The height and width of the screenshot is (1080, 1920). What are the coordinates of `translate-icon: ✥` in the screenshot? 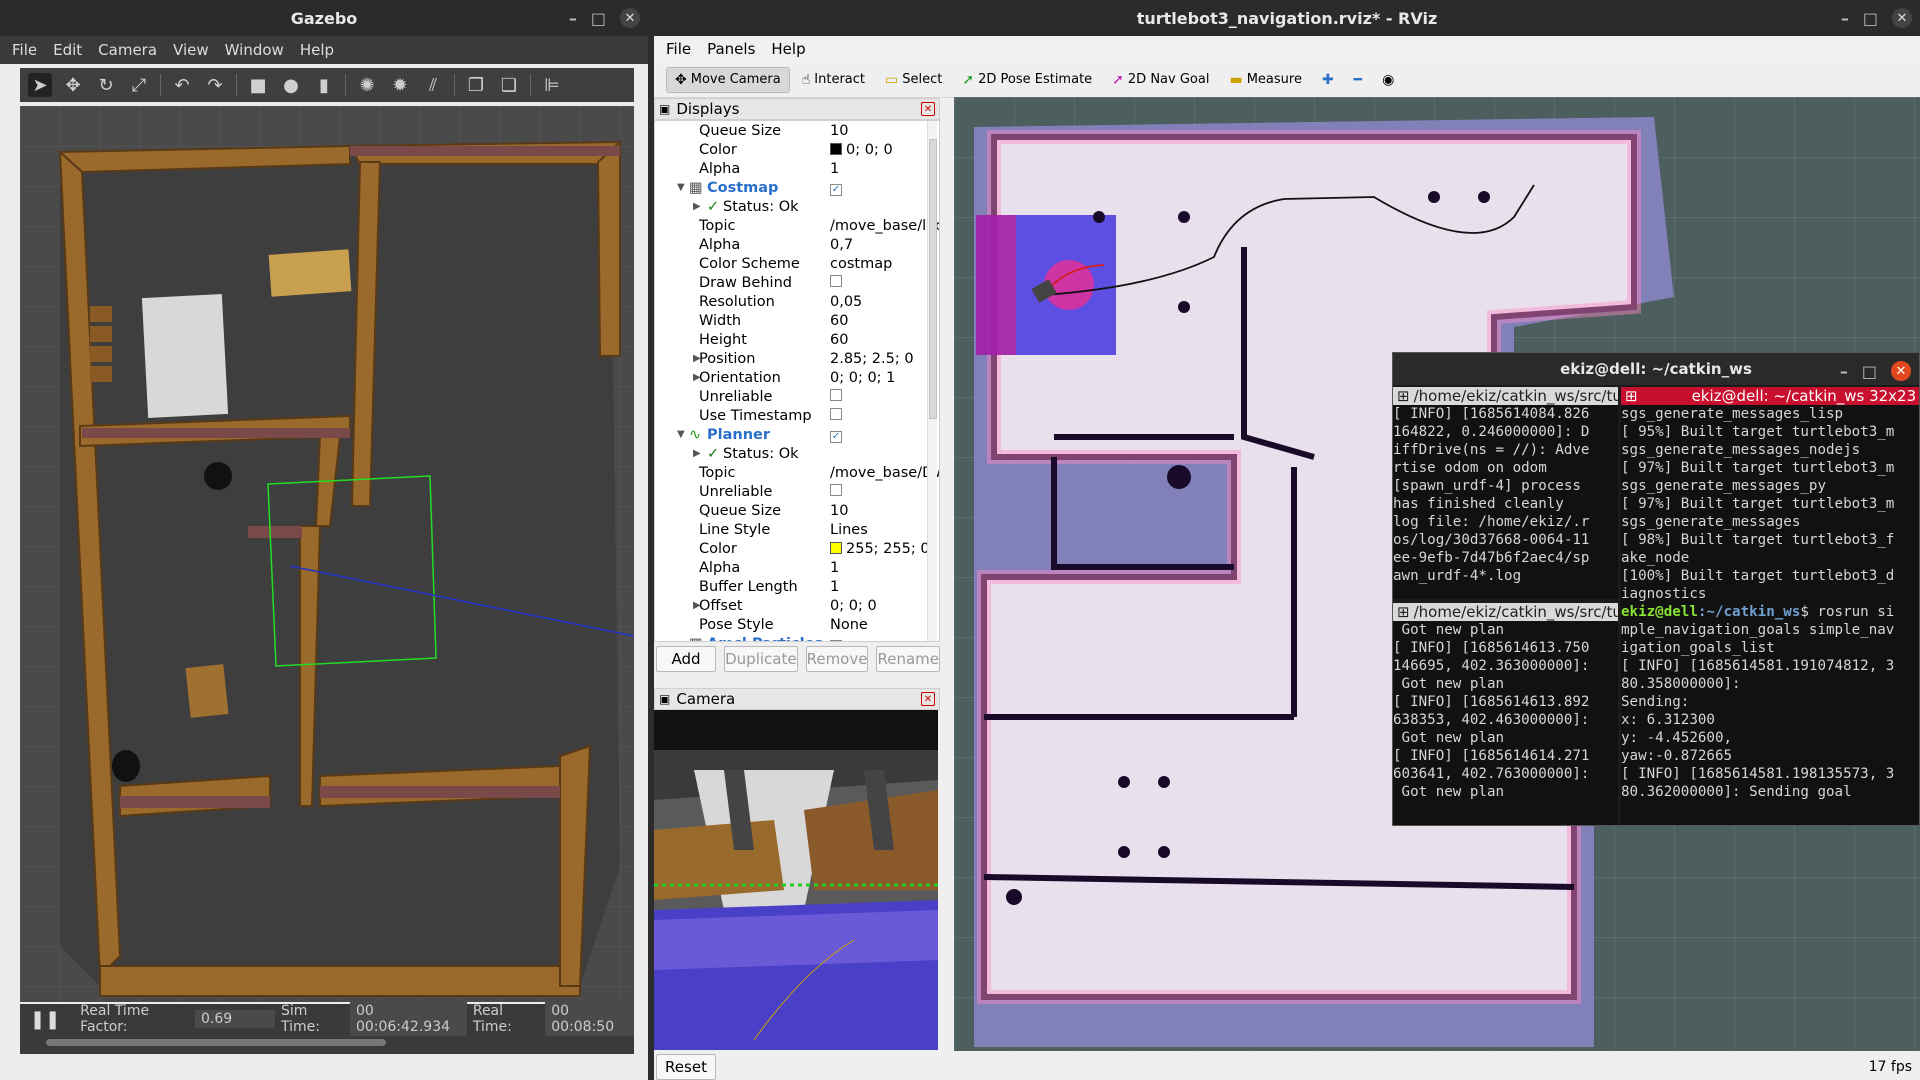 It's located at (73, 85).